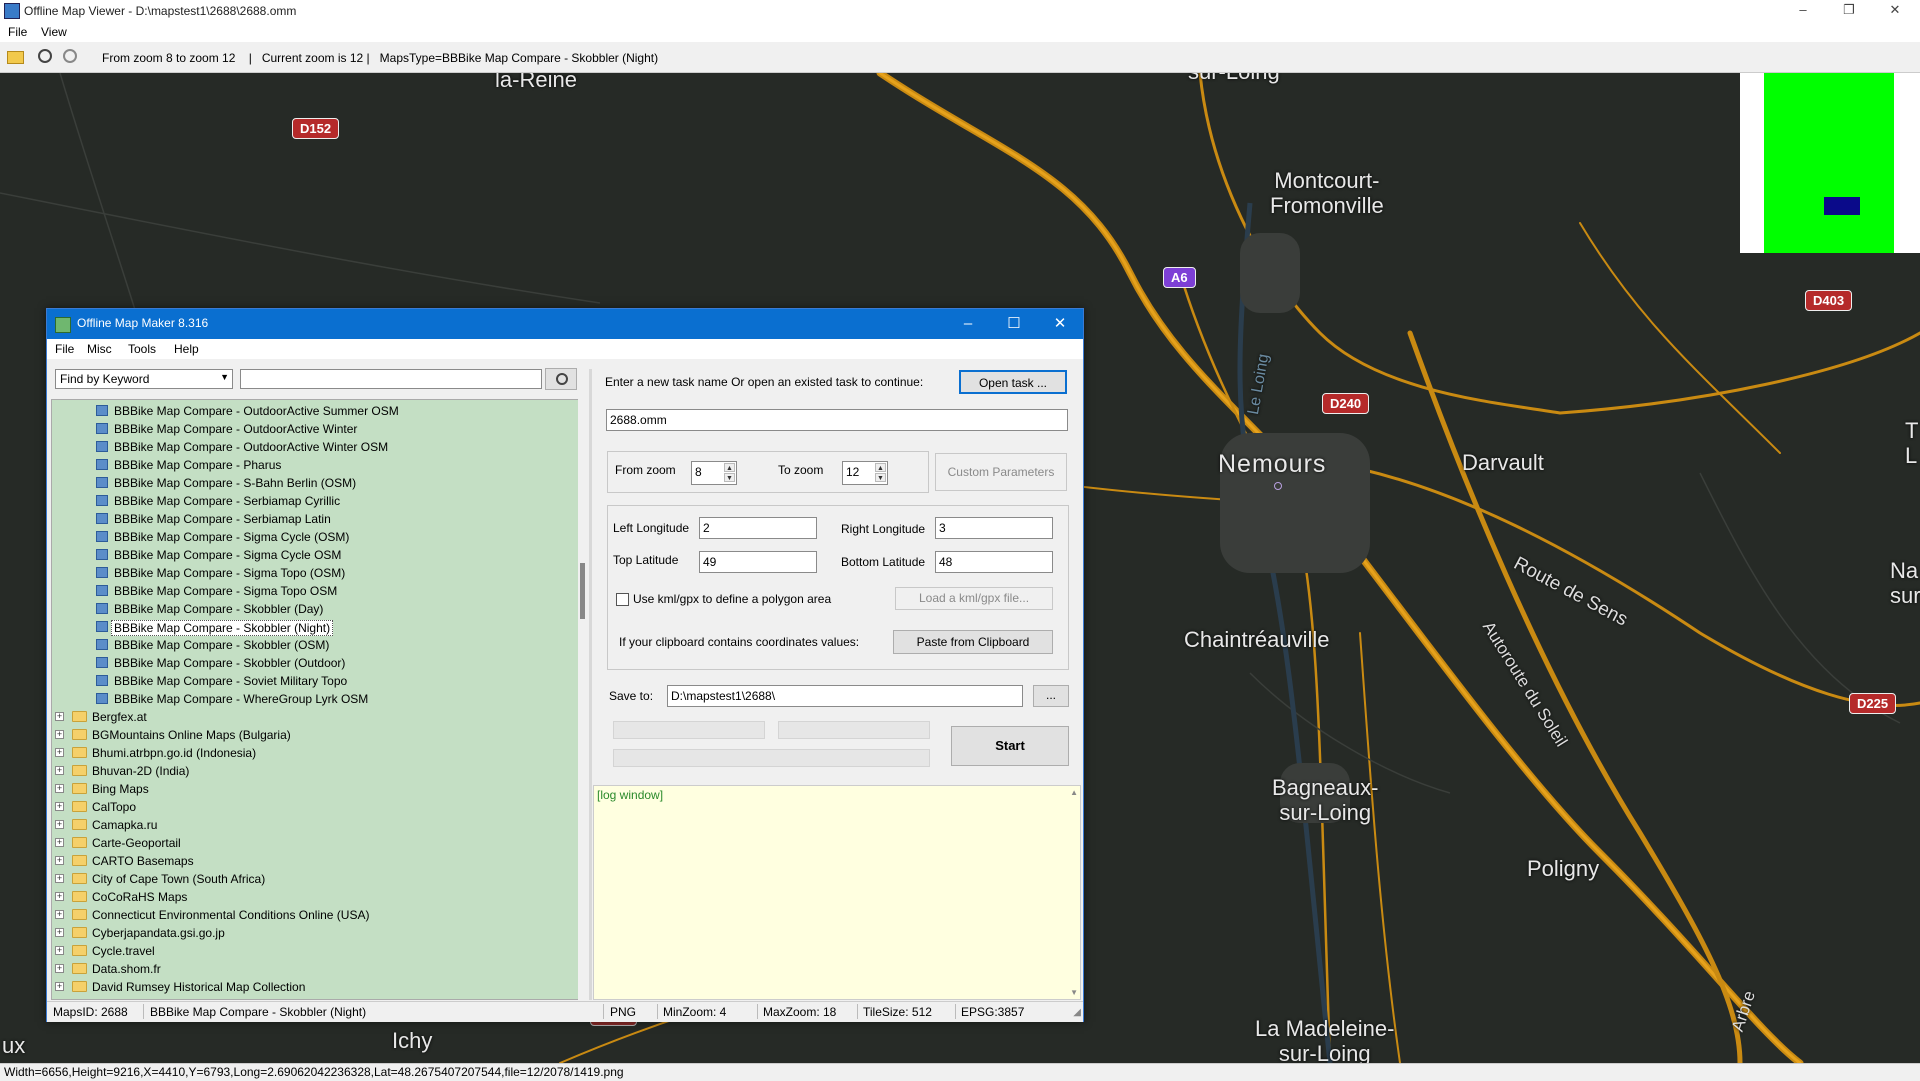 Image resolution: width=1920 pixels, height=1081 pixels. I want to click on status-epsg: EPSG:3857, so click(993, 1012).